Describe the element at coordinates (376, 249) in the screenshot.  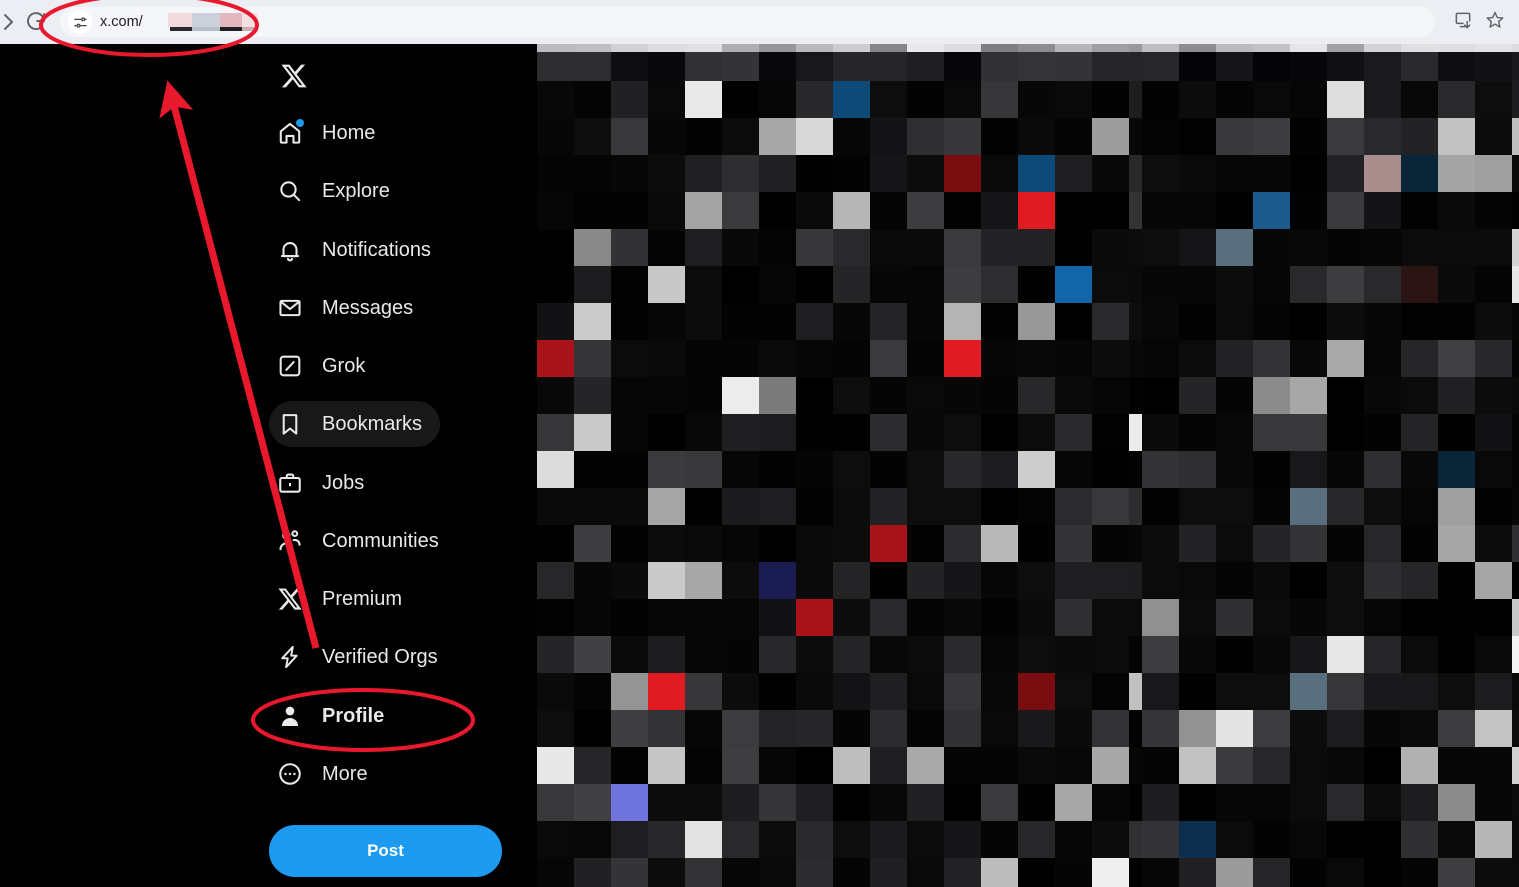
I see `sidebar-item-label: Notifications` at that location.